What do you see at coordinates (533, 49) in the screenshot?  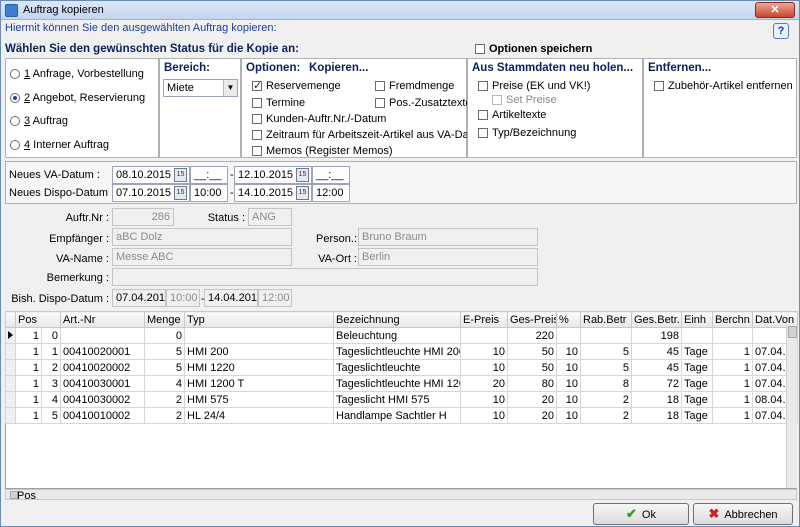 I see `save-options-checkbox: Optionen speichern` at bounding box center [533, 49].